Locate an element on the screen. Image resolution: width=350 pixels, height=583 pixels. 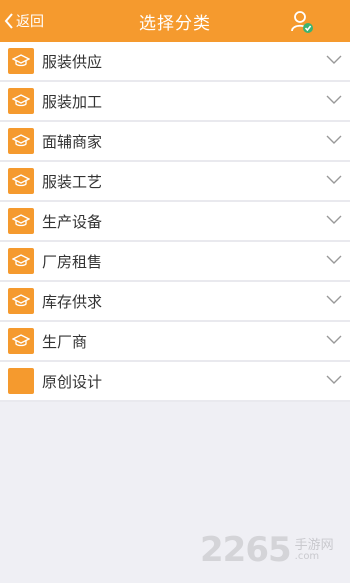
watermark-en: .com is located at coordinates (307, 556).